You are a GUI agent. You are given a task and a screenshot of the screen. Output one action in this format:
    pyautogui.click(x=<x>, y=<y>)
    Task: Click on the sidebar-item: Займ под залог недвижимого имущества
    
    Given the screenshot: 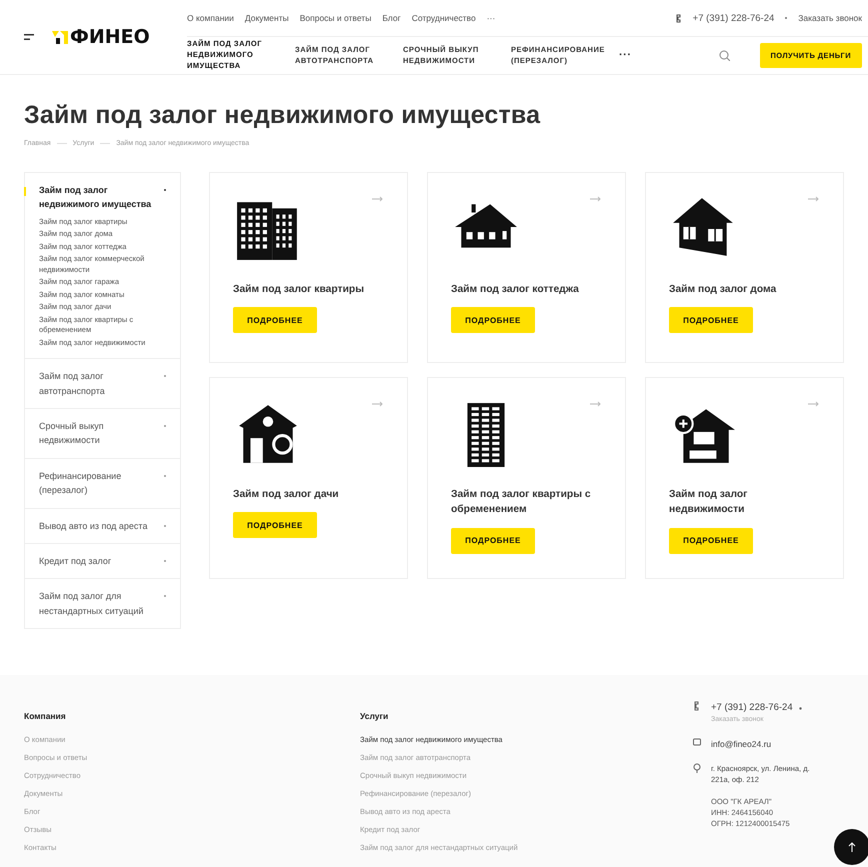 What is the action you would take?
    pyautogui.click(x=103, y=197)
    